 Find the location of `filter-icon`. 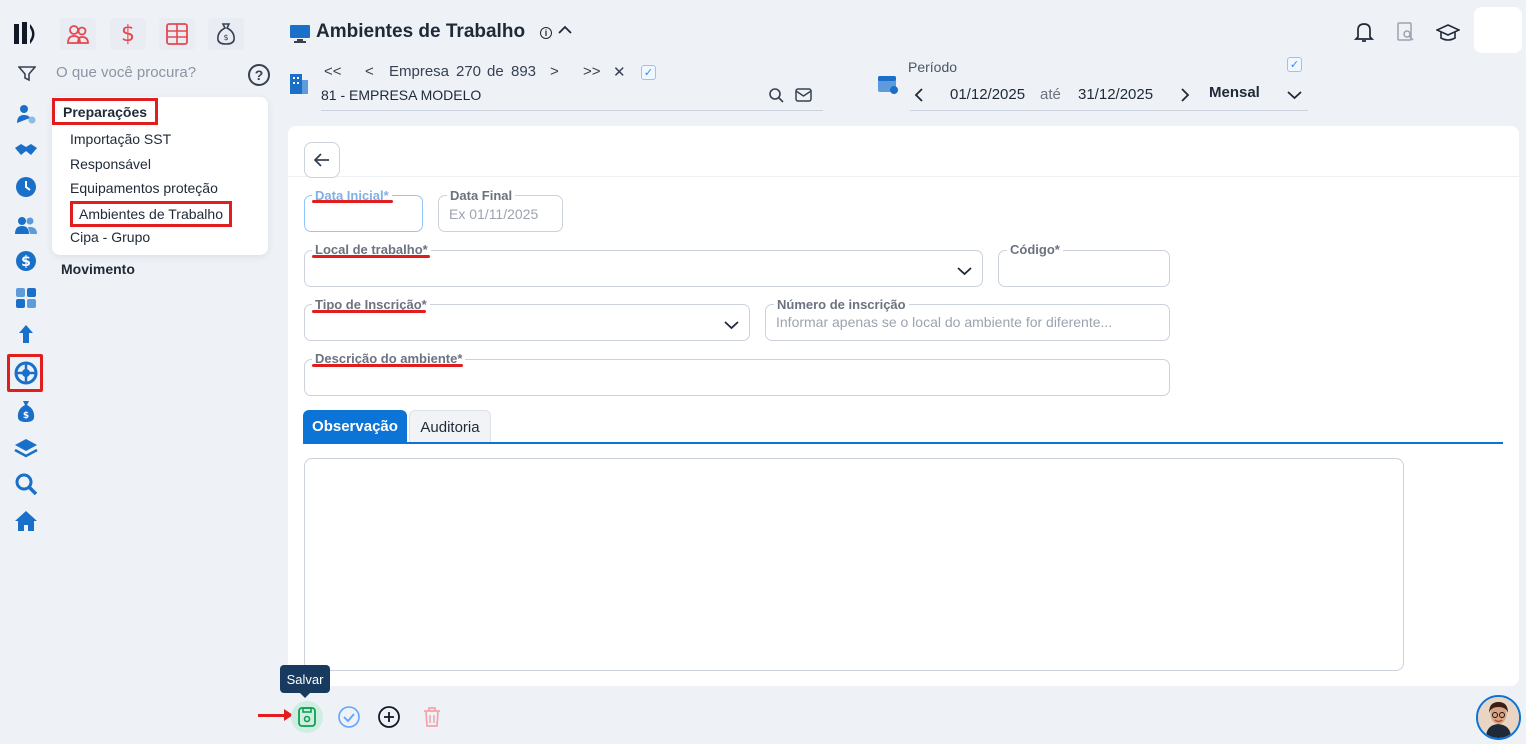

filter-icon is located at coordinates (27, 76).